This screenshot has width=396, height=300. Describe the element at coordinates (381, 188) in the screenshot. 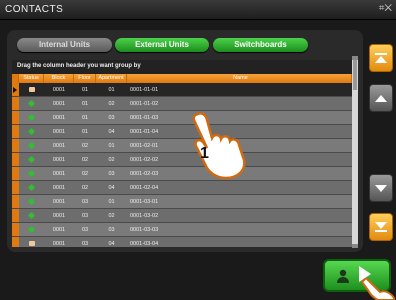

I see `page-down-button` at that location.